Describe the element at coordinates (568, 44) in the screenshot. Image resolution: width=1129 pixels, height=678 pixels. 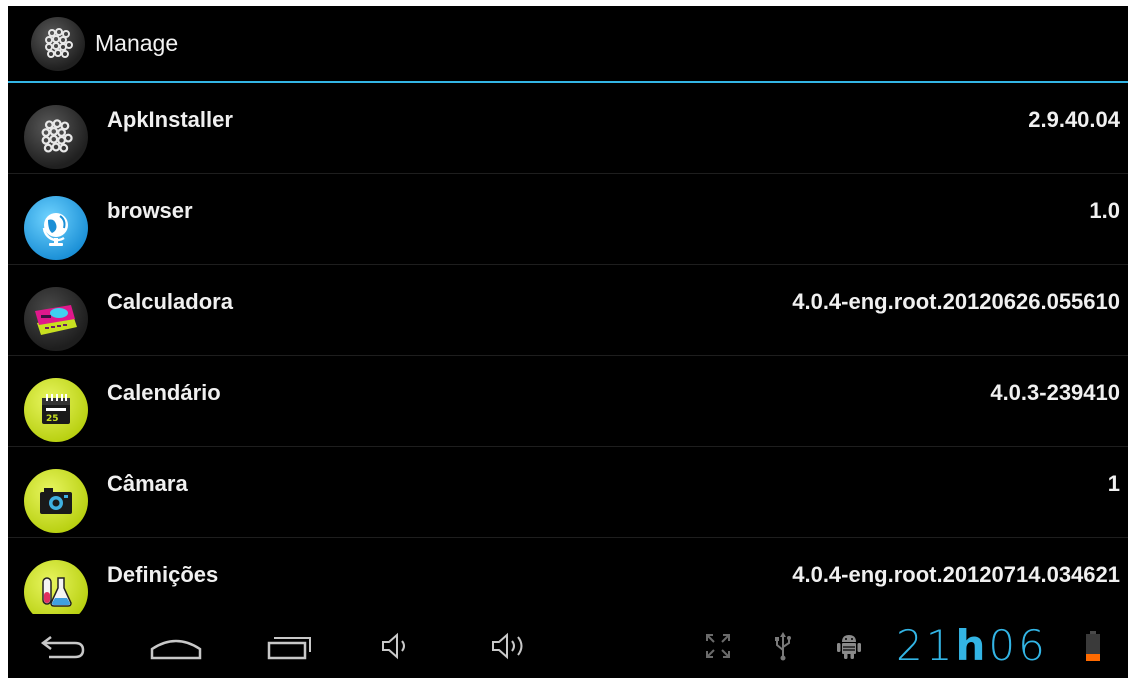
I see `action-bar: Manage` at that location.